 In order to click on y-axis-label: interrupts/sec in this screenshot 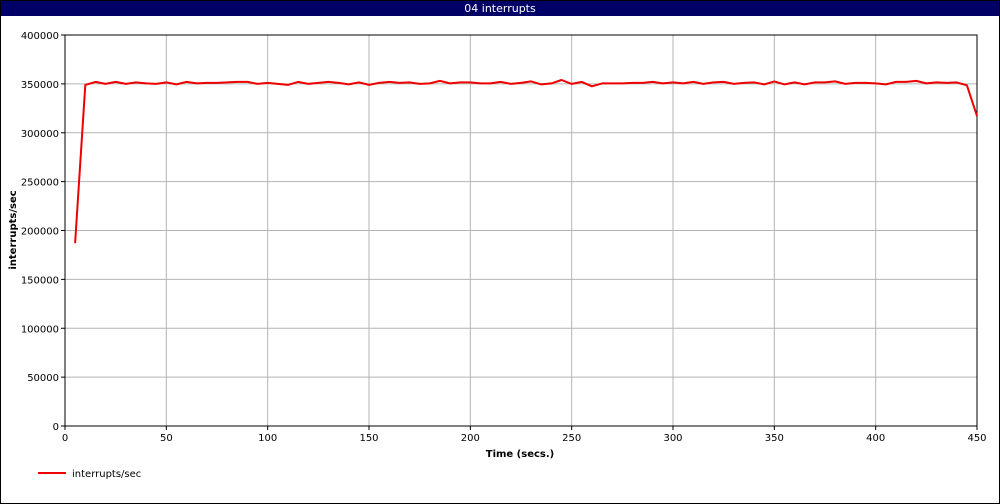, I will do `click(13, 229)`.